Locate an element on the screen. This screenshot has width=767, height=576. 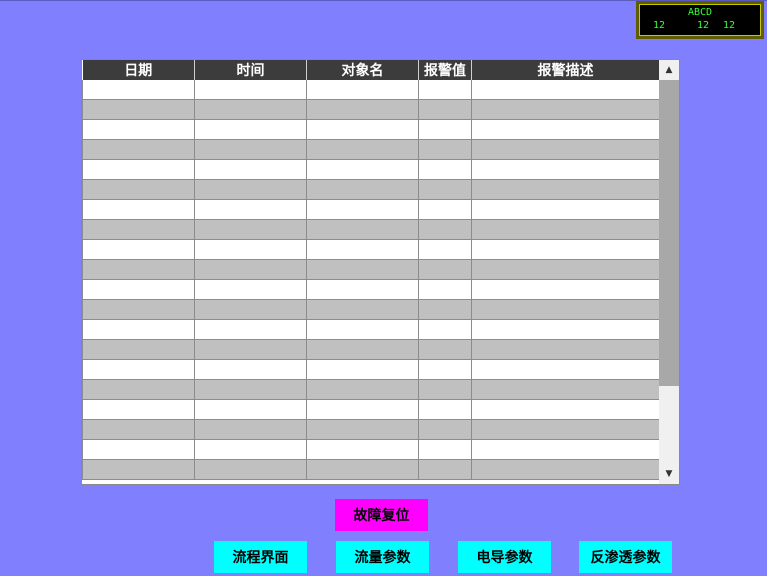
column-header-time: 时间 is located at coordinates (250, 70).